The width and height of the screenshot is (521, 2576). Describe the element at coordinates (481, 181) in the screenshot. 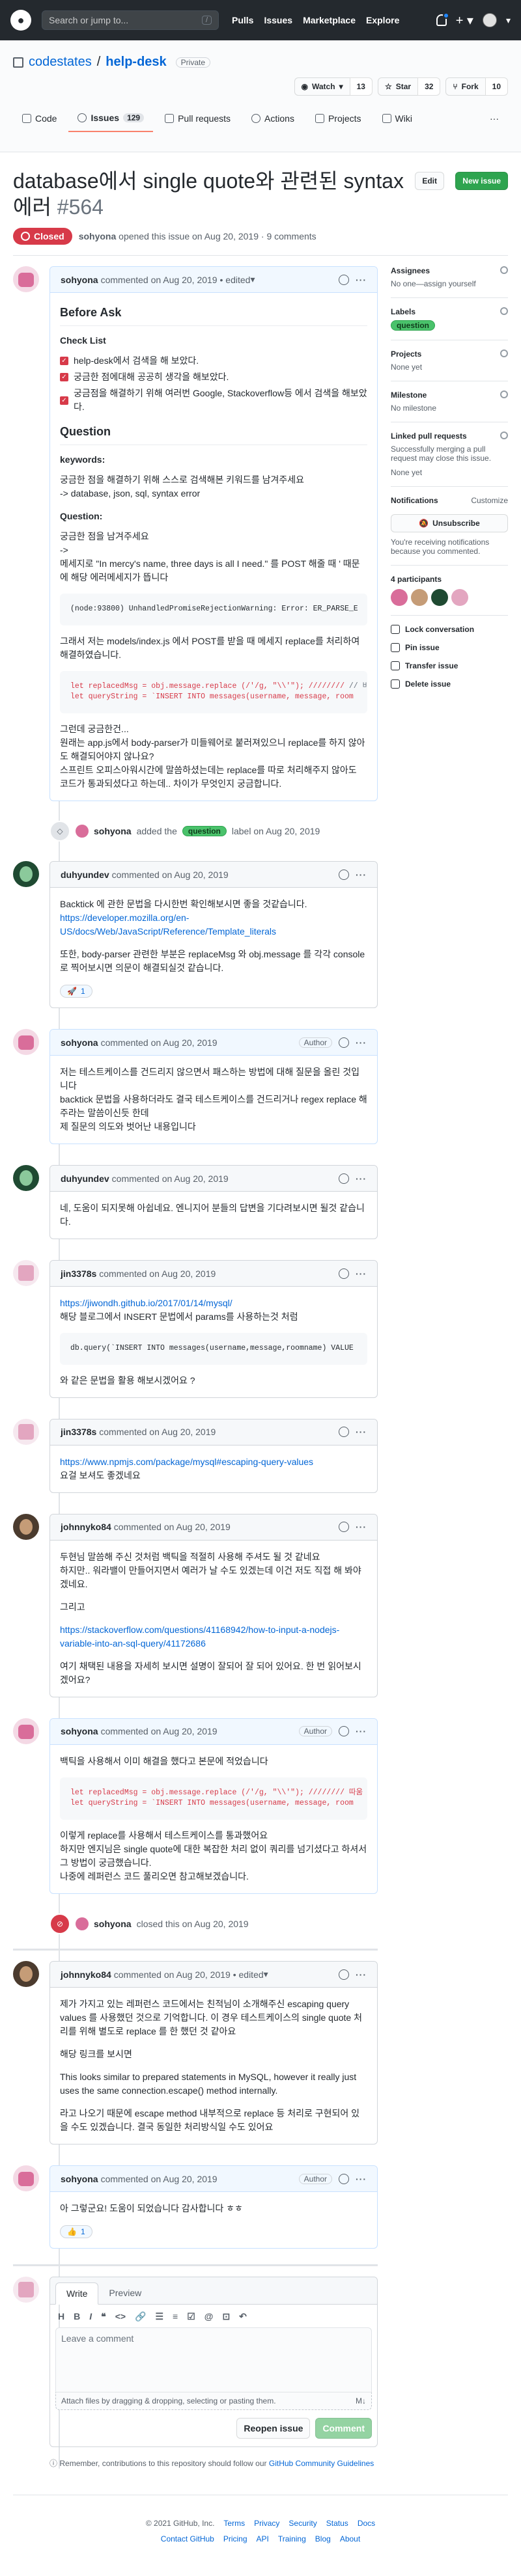

I see `new-issue-button: New issue` at that location.